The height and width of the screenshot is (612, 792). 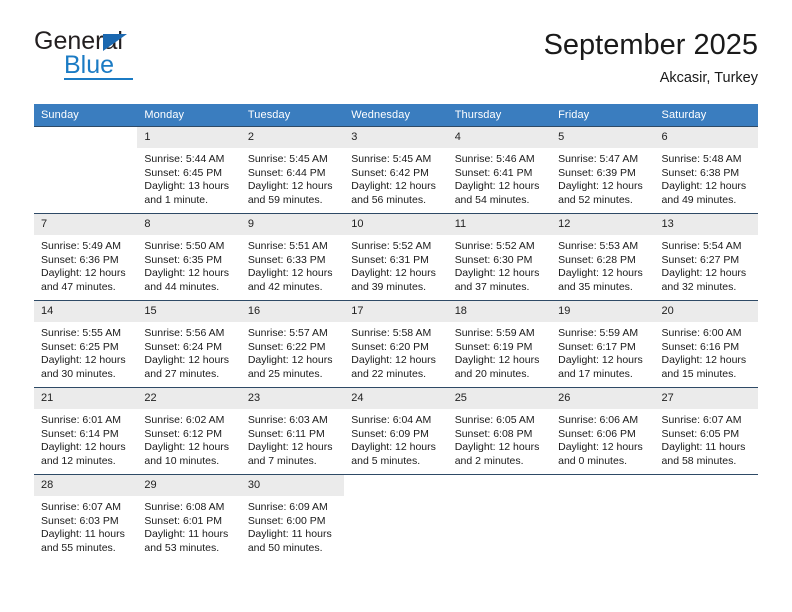 I want to click on day-number: 17, so click(x=396, y=311).